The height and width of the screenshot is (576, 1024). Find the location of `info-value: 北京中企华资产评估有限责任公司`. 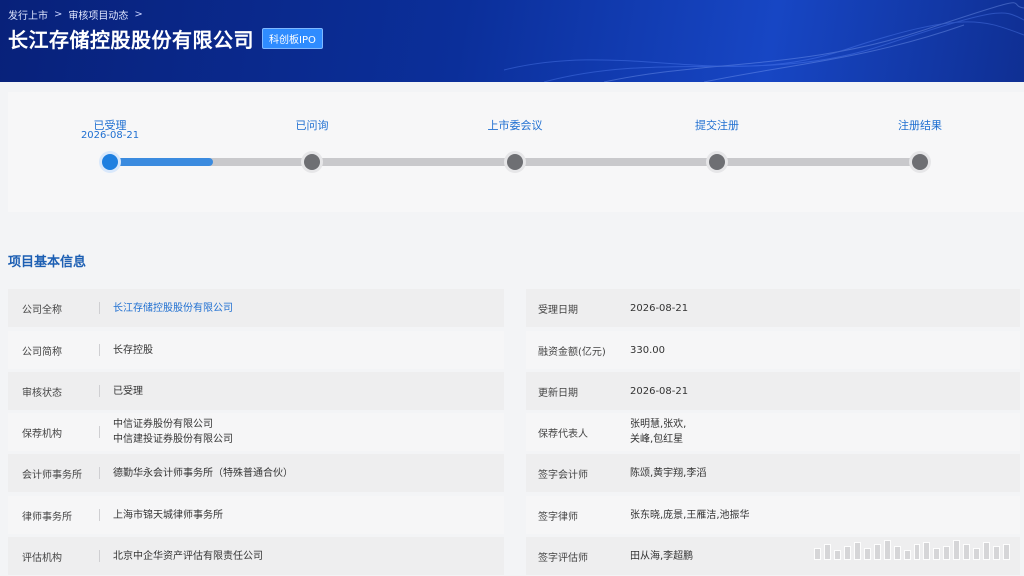

info-value: 北京中企华资产评估有限责任公司 is located at coordinates (188, 556).